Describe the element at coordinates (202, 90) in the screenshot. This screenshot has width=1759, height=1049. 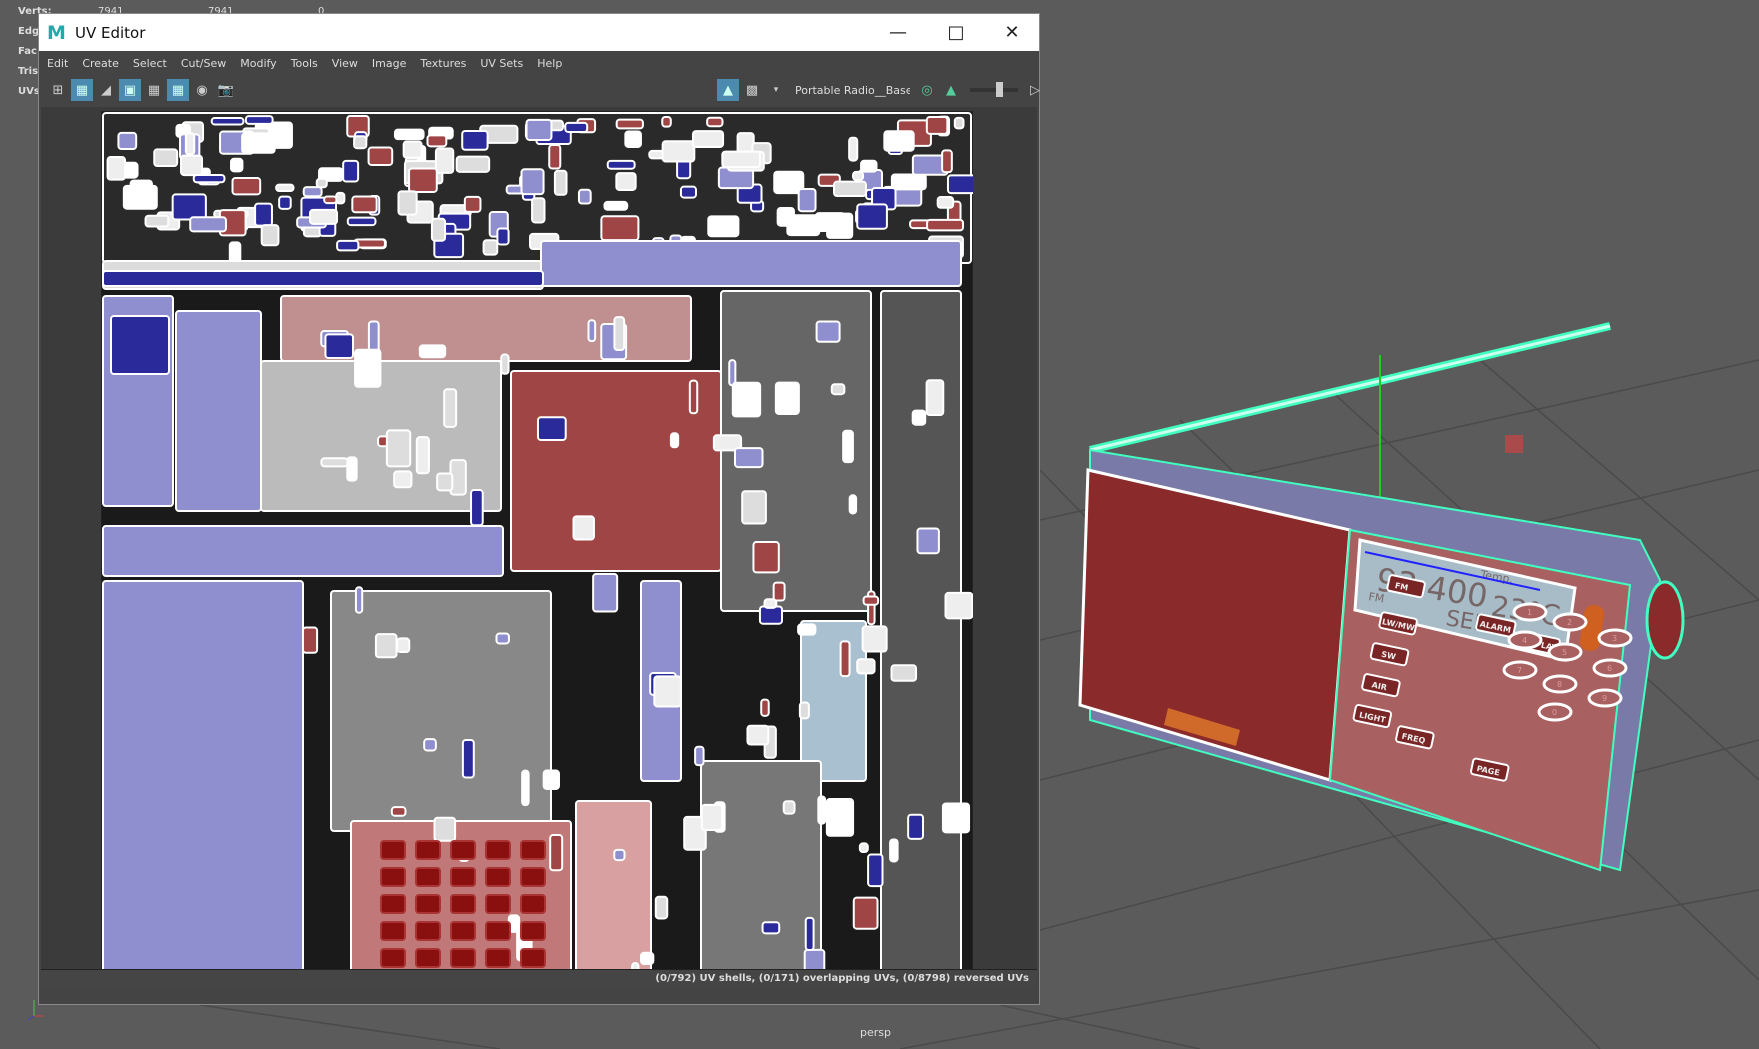
I see `pixel-snap-icon: ◉` at that location.